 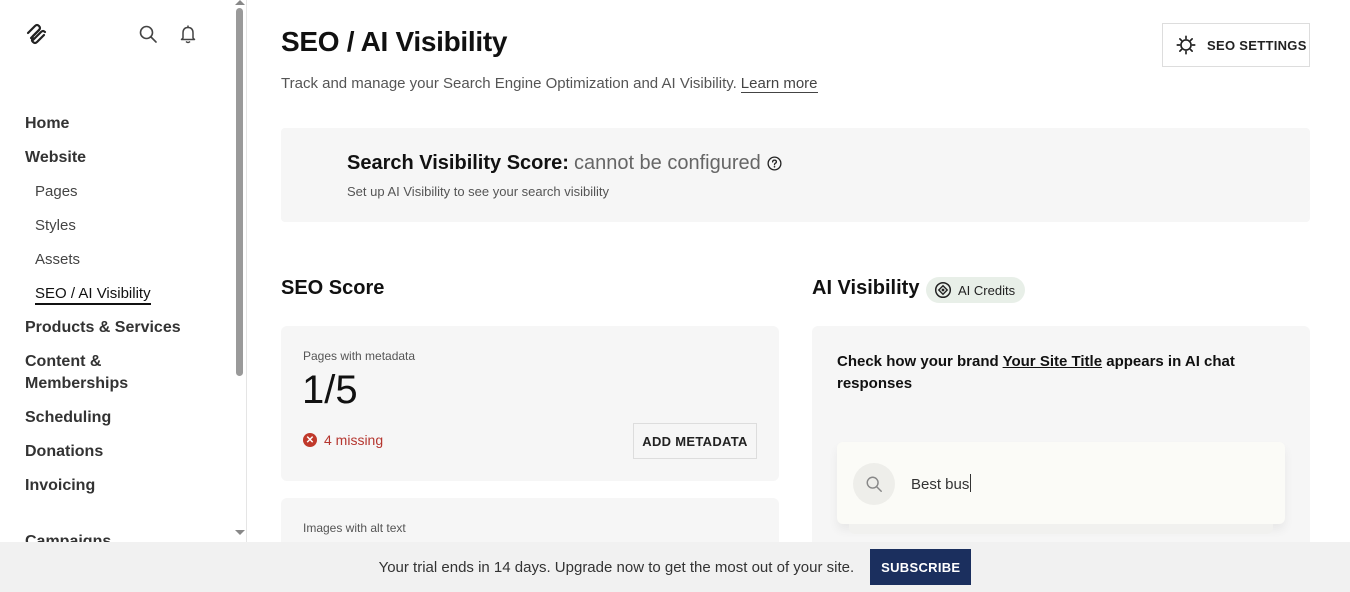 What do you see at coordinates (125, 457) in the screenshot?
I see `sidebar-item-donations: Donations` at bounding box center [125, 457].